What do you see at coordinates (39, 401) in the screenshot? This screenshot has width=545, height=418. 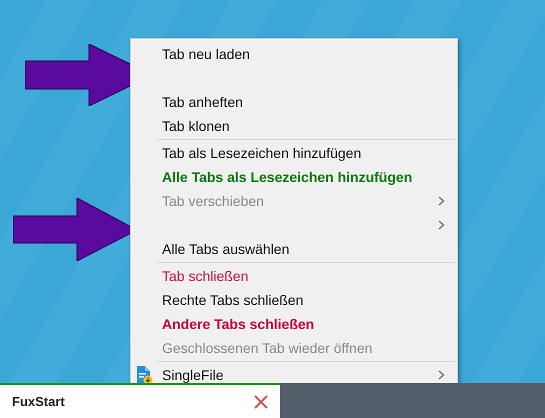 I see `tab-title: FuxStart` at bounding box center [39, 401].